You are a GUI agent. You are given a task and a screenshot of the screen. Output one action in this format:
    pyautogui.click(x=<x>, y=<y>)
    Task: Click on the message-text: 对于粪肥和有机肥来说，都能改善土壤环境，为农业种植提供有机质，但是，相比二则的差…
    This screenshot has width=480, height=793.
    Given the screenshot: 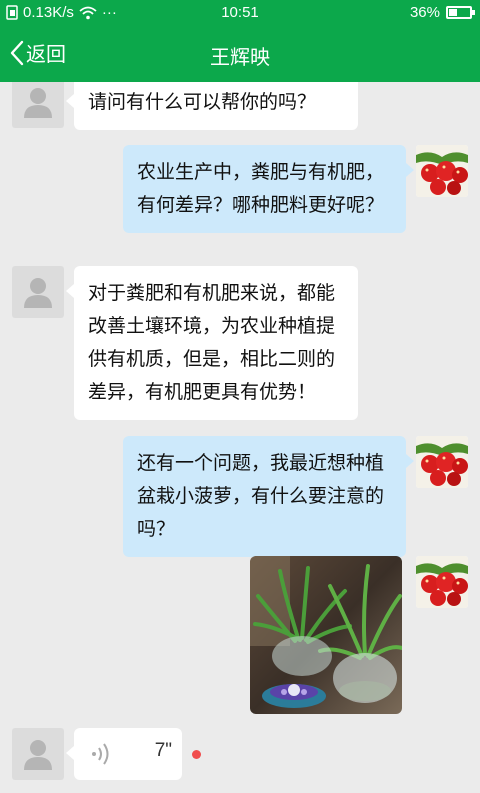 What is the action you would take?
    pyautogui.click(x=212, y=342)
    